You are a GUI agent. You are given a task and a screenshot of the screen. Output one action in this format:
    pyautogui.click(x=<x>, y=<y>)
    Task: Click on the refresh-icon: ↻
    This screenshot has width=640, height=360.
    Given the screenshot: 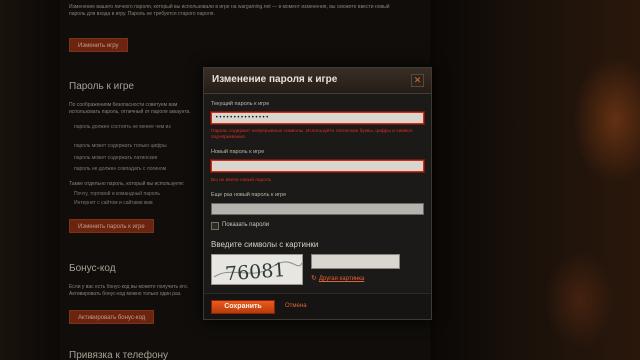 What is the action you would take?
    pyautogui.click(x=314, y=278)
    